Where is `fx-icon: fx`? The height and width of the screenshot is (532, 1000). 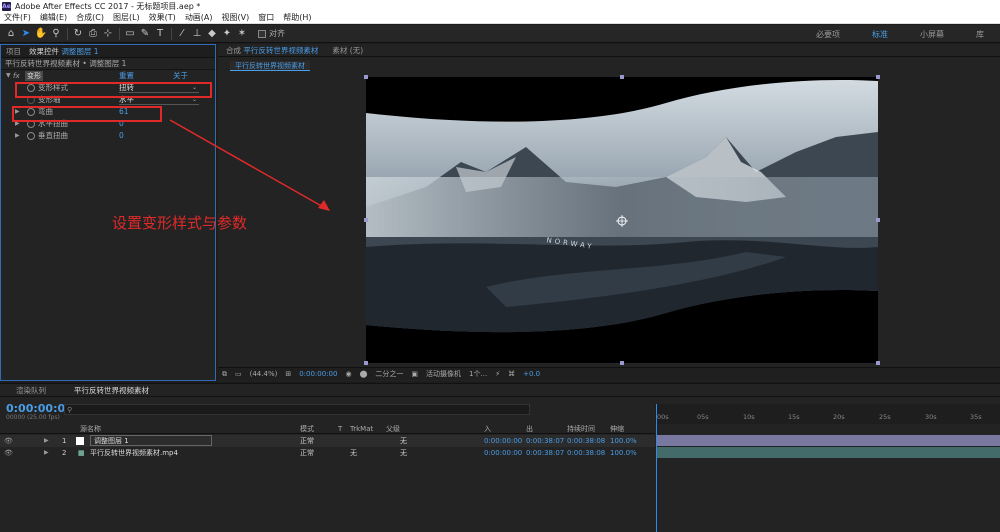
fx-icon: fx is located at coordinates (16, 76).